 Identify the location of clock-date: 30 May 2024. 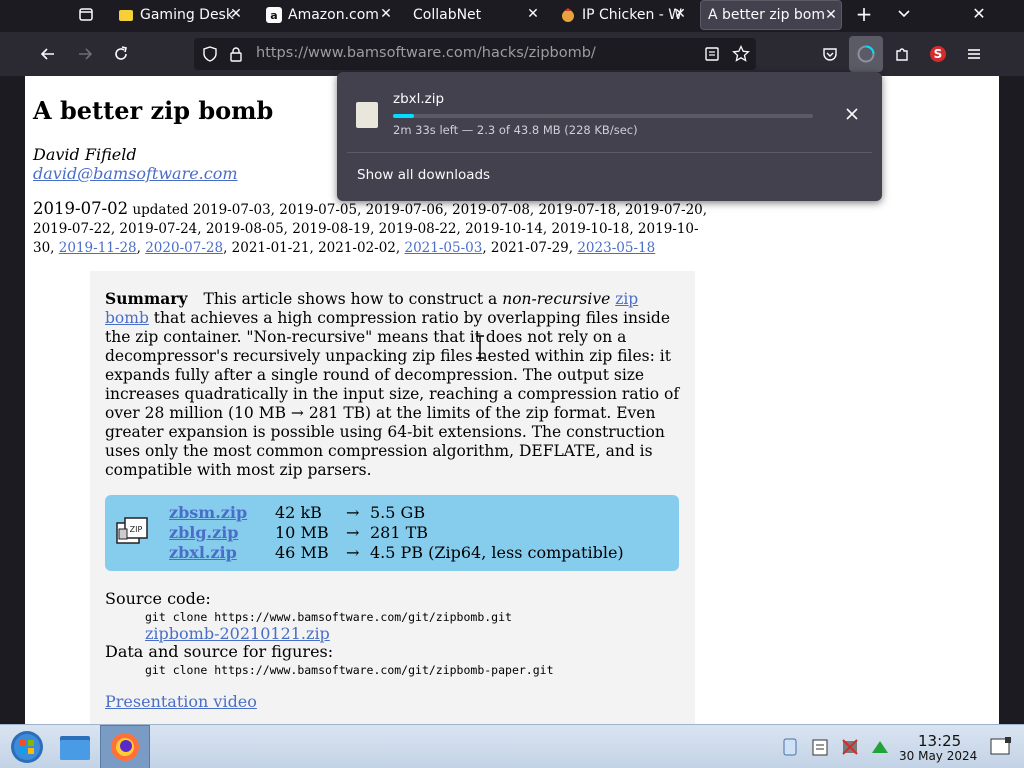
(938, 756).